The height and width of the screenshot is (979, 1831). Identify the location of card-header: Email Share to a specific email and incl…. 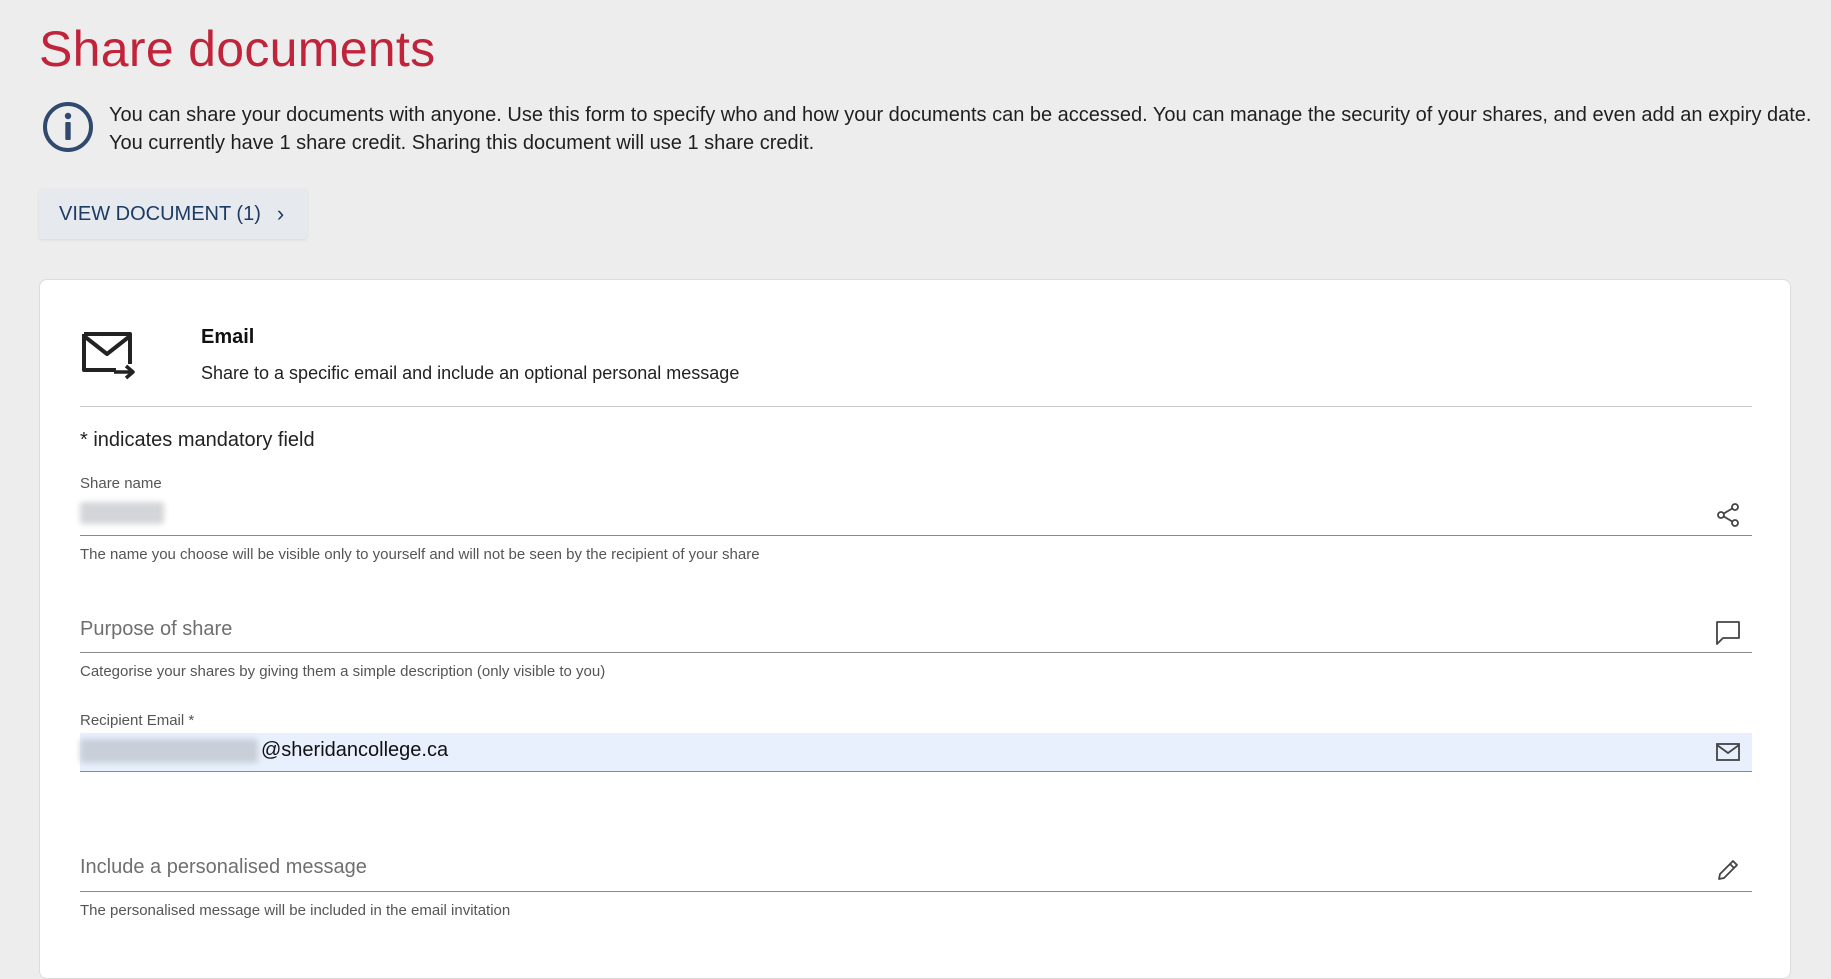
(916, 356).